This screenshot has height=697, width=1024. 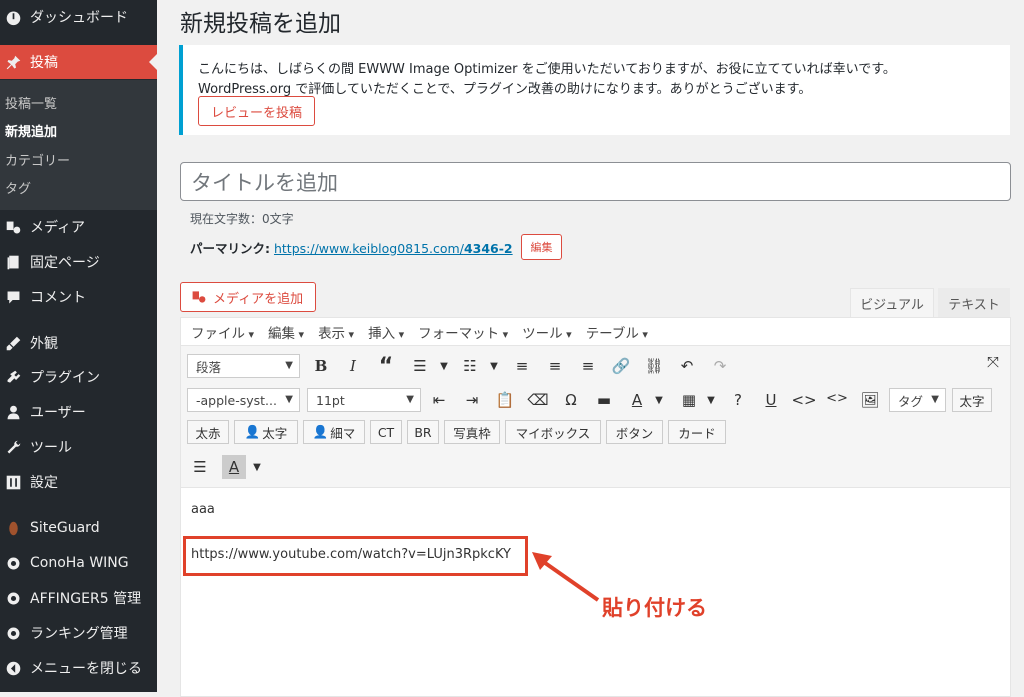 What do you see at coordinates (51, 448) in the screenshot?
I see `menu-tools-label: ツール` at bounding box center [51, 448].